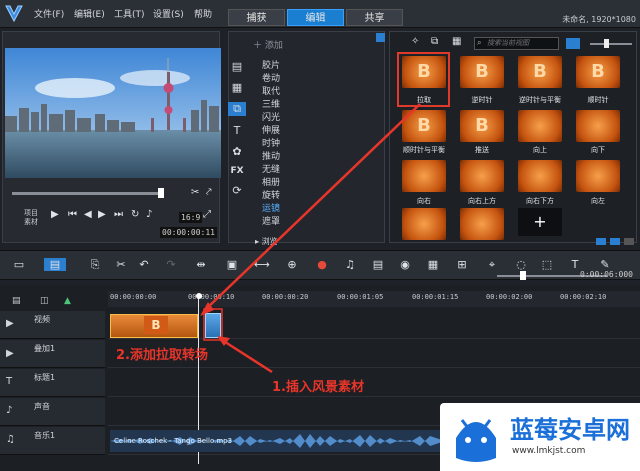 The image size is (640, 471). Describe the element at coordinates (318, 387) in the screenshot. I see `annotation-step1: 1.插入风景素材` at that location.